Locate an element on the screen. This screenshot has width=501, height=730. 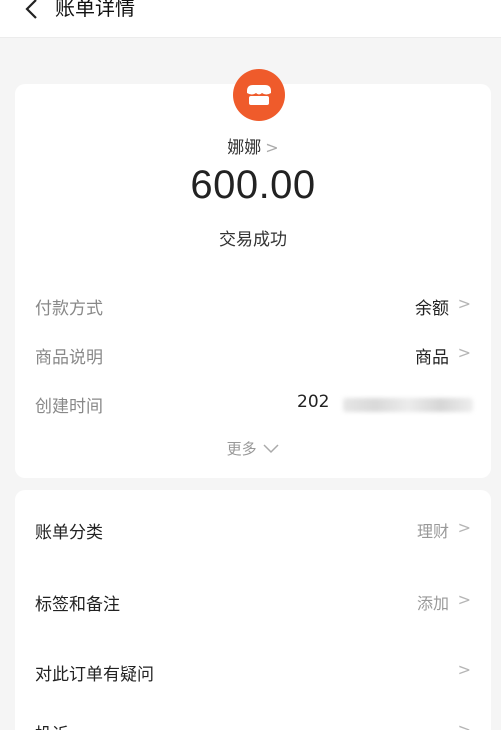
page-title: 账单详情 is located at coordinates (95, 10).